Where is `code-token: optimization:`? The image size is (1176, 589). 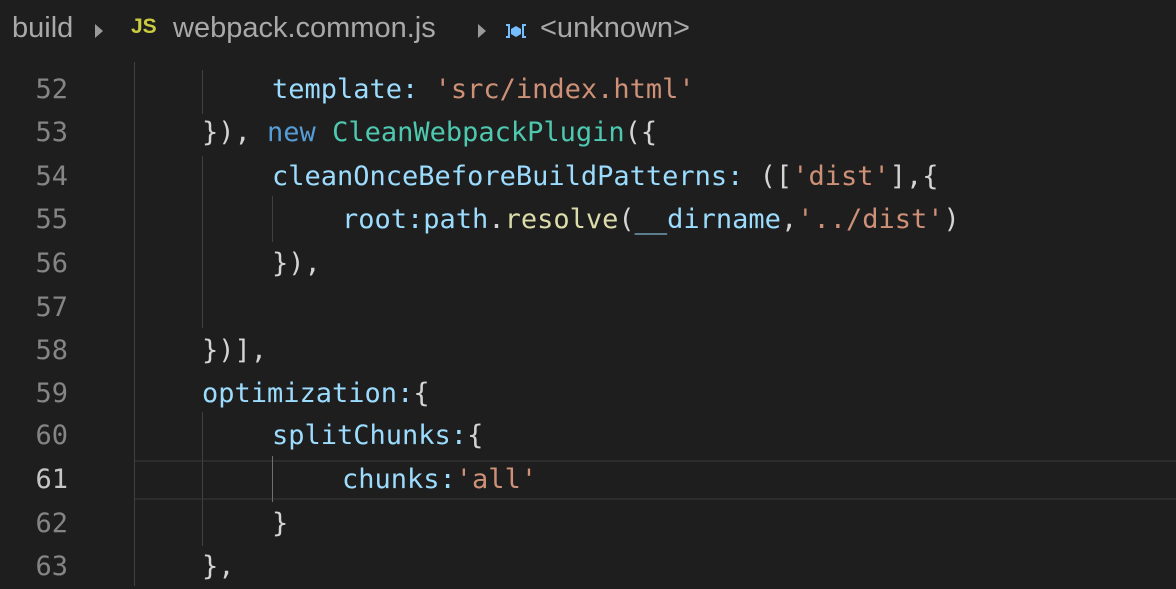
code-token: optimization: is located at coordinates (308, 393).